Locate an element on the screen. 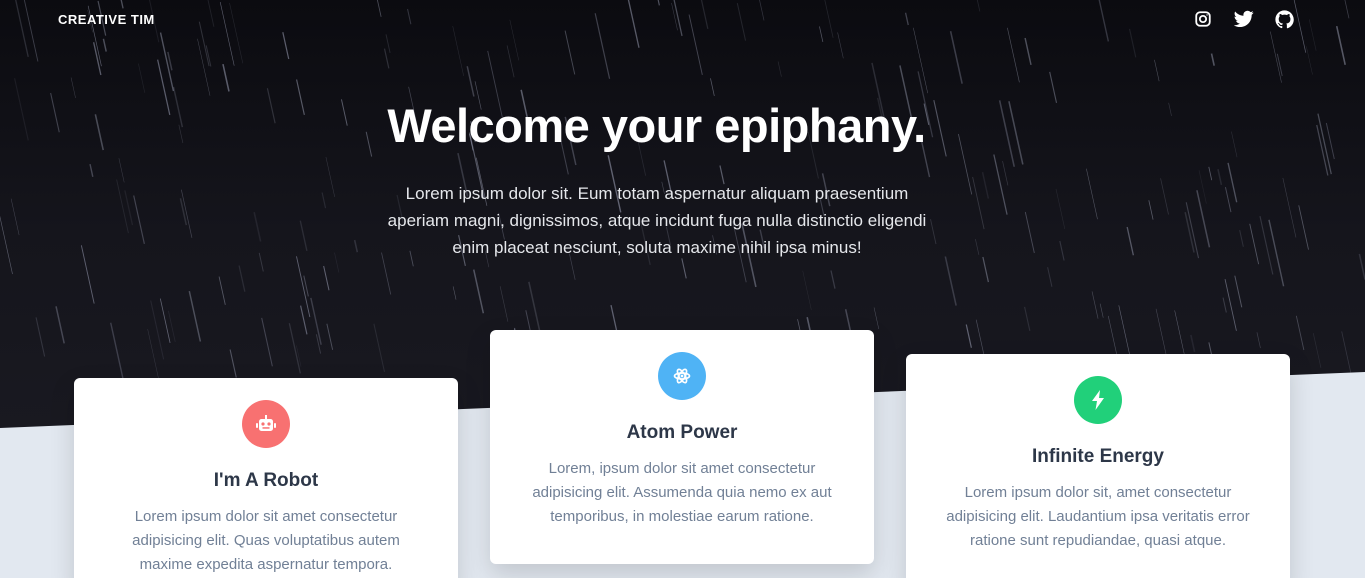 Image resolution: width=1365 pixels, height=578 pixels. robot-icon-badge is located at coordinates (266, 424).